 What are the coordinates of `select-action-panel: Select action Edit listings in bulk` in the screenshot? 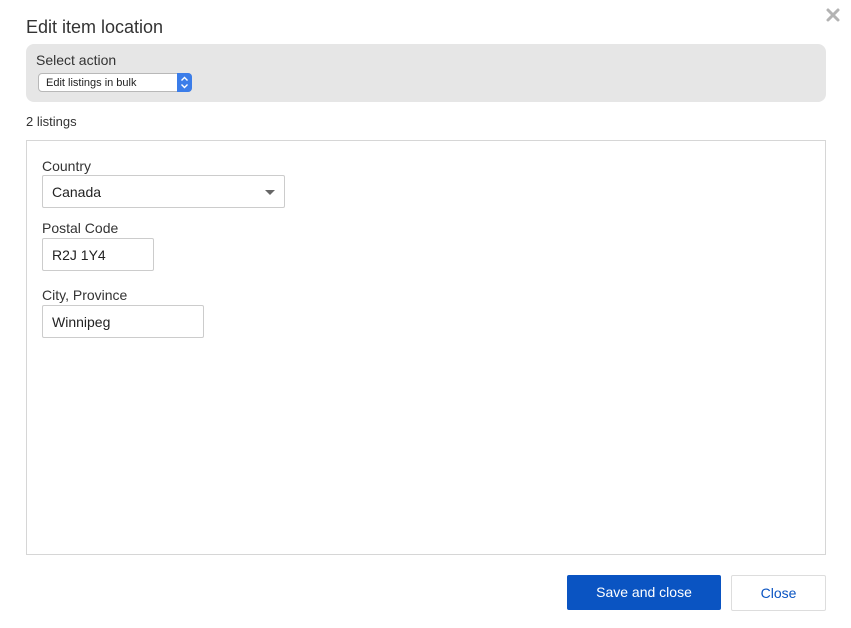 It's located at (426, 73).